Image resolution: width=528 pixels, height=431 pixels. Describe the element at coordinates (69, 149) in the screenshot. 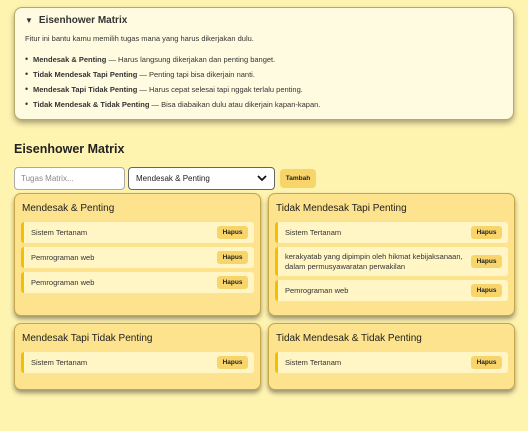

I see `page-title: Eisenhower Matrix` at that location.